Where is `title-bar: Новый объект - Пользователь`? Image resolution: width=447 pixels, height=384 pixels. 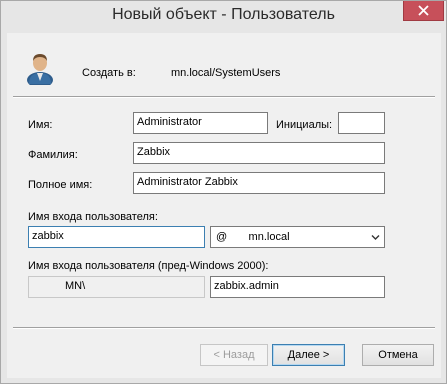 title-bar: Новый объект - Пользователь is located at coordinates (223, 17).